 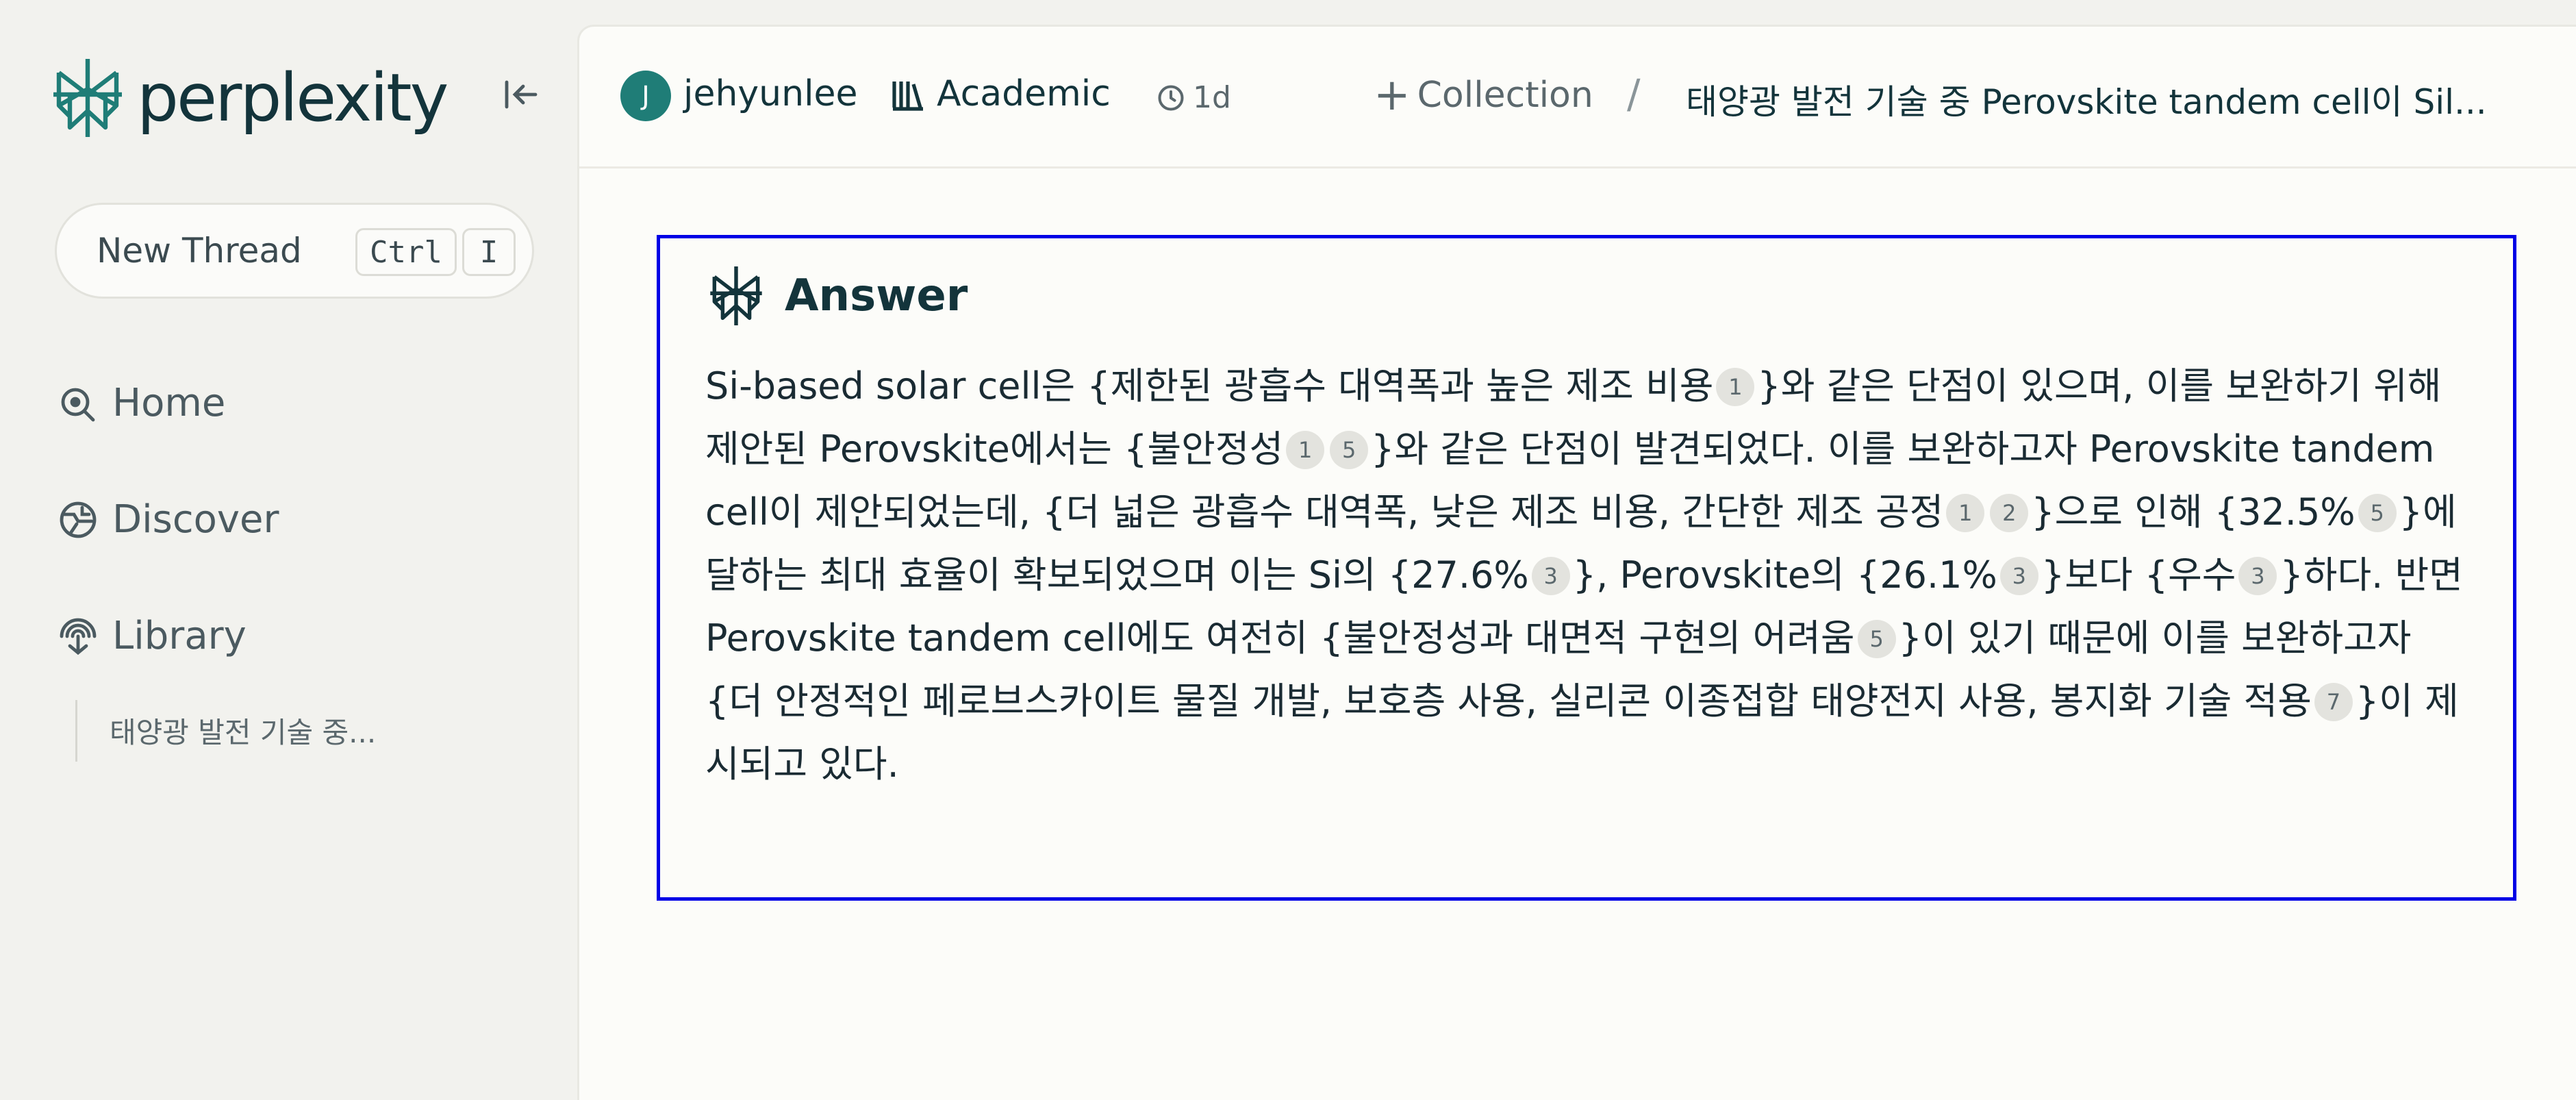 I want to click on sidebar-item-label: Home, so click(x=169, y=403).